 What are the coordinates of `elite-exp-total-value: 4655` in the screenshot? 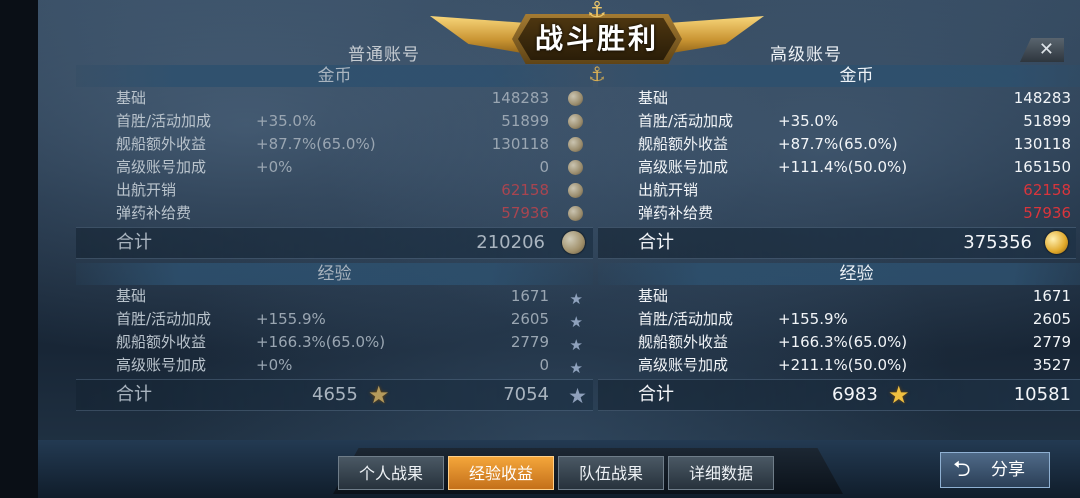 It's located at (335, 394).